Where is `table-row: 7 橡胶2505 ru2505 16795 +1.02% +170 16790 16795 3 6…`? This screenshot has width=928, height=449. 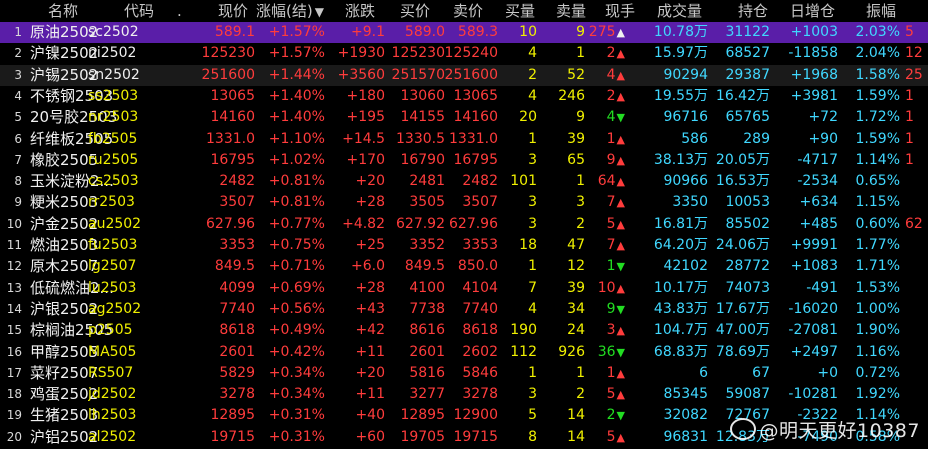 table-row: 7 橡胶2505 ru2505 16795 +1.02% +170 16790 16795 3 6… is located at coordinates (464, 160).